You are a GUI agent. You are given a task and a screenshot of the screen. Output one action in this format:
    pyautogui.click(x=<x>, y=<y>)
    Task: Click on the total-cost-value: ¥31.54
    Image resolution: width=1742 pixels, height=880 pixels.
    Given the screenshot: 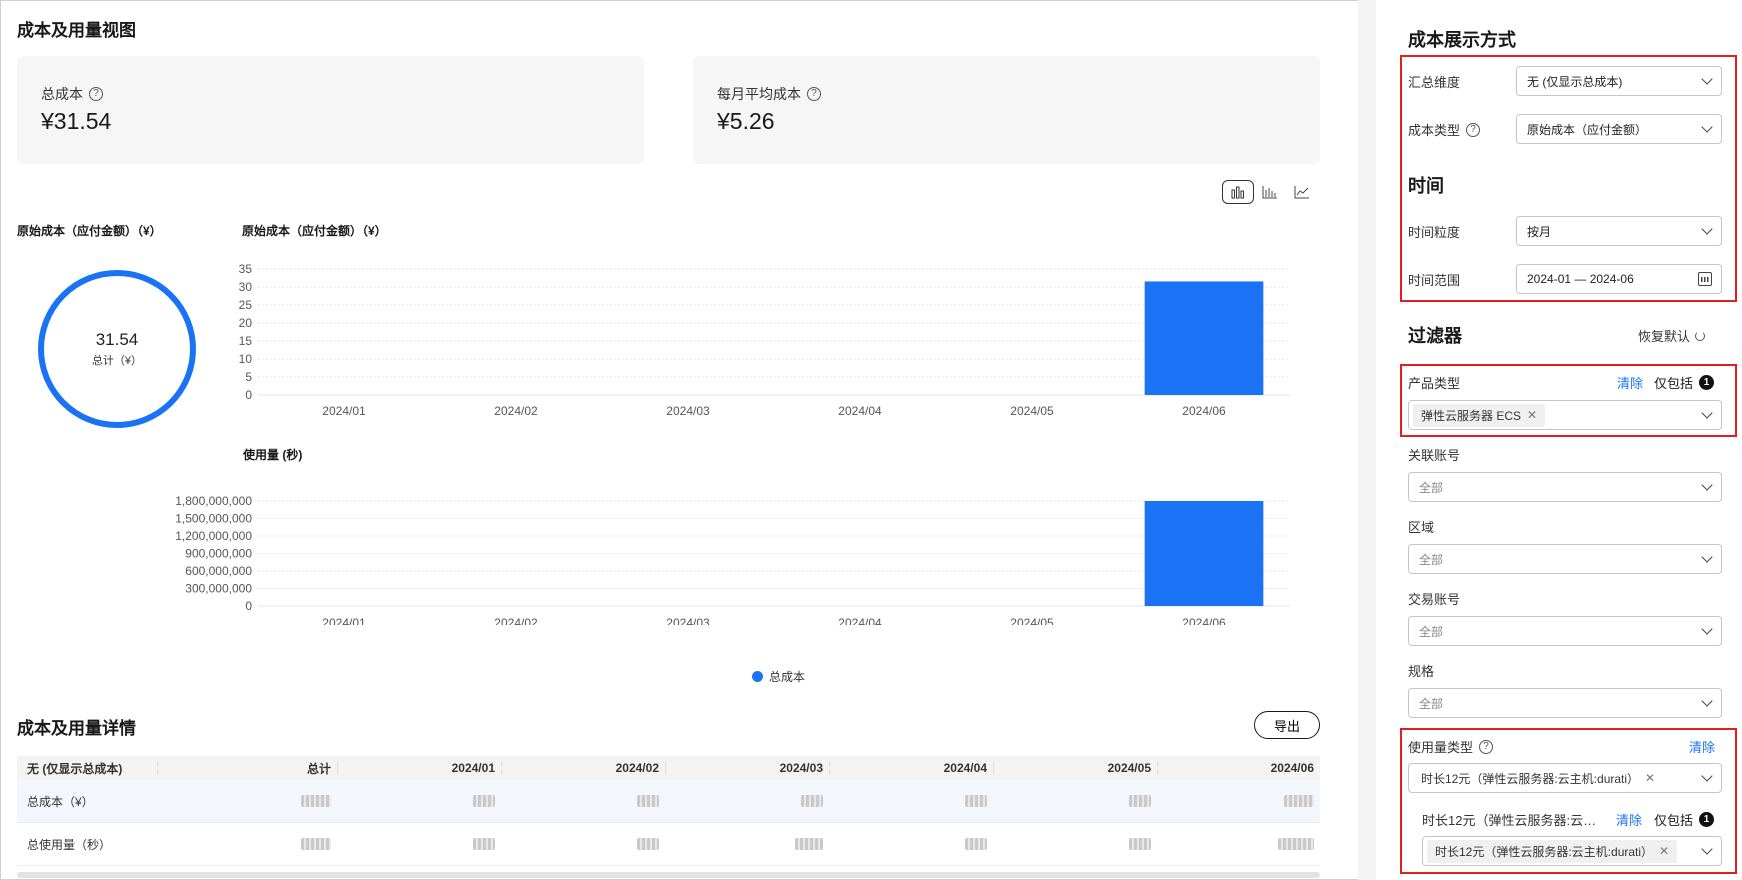 What is the action you would take?
    pyautogui.click(x=76, y=121)
    